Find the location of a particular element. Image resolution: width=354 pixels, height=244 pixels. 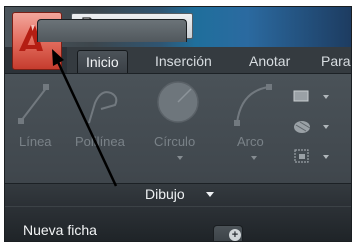

chevron-down-icon is located at coordinates (210, 194).